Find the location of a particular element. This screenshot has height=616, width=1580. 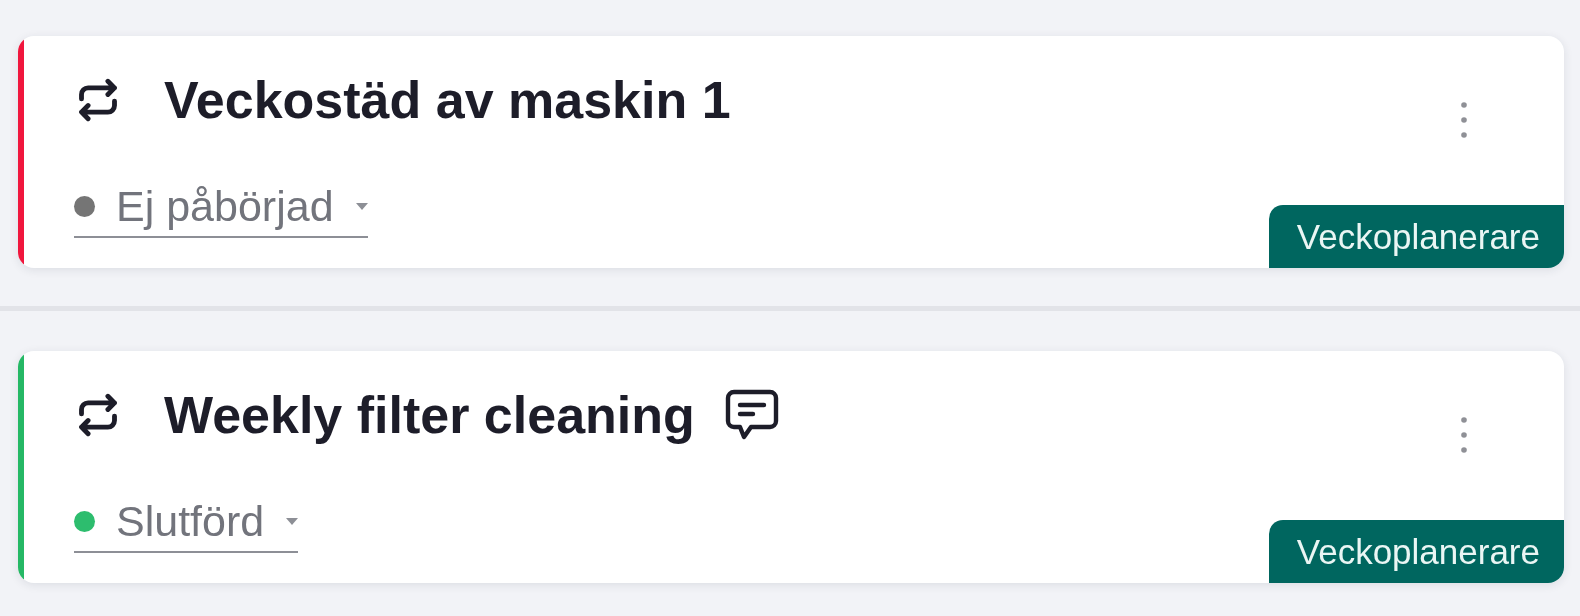

status-dropdown: Slutförd is located at coordinates (186, 524).